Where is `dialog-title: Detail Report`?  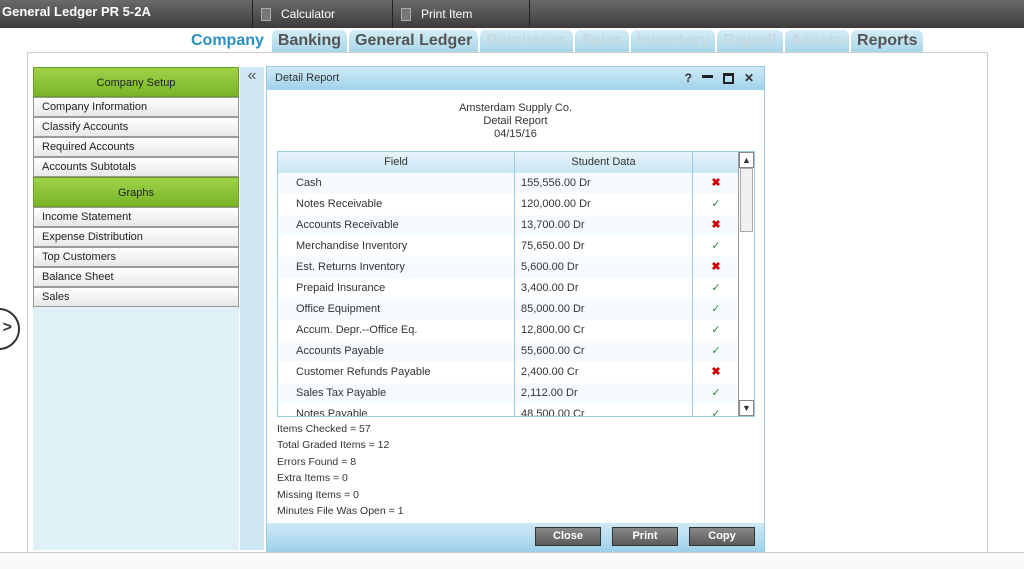 dialog-title: Detail Report is located at coordinates (307, 78).